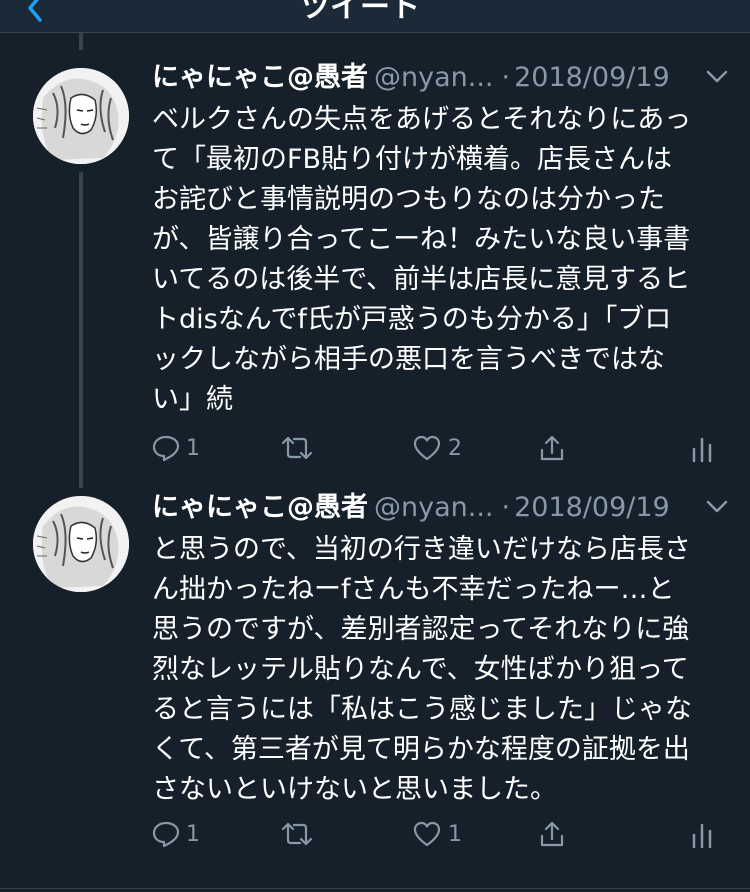 This screenshot has height=892, width=750. I want to click on tweet-actions: 1 2, so click(437, 448).